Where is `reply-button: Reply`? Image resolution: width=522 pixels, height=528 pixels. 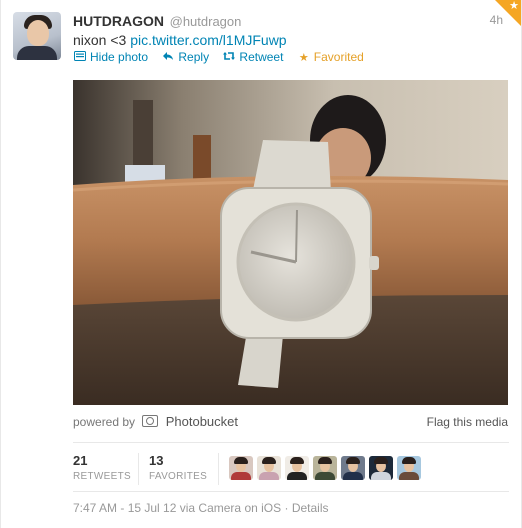
reply-button: Reply is located at coordinates (185, 57).